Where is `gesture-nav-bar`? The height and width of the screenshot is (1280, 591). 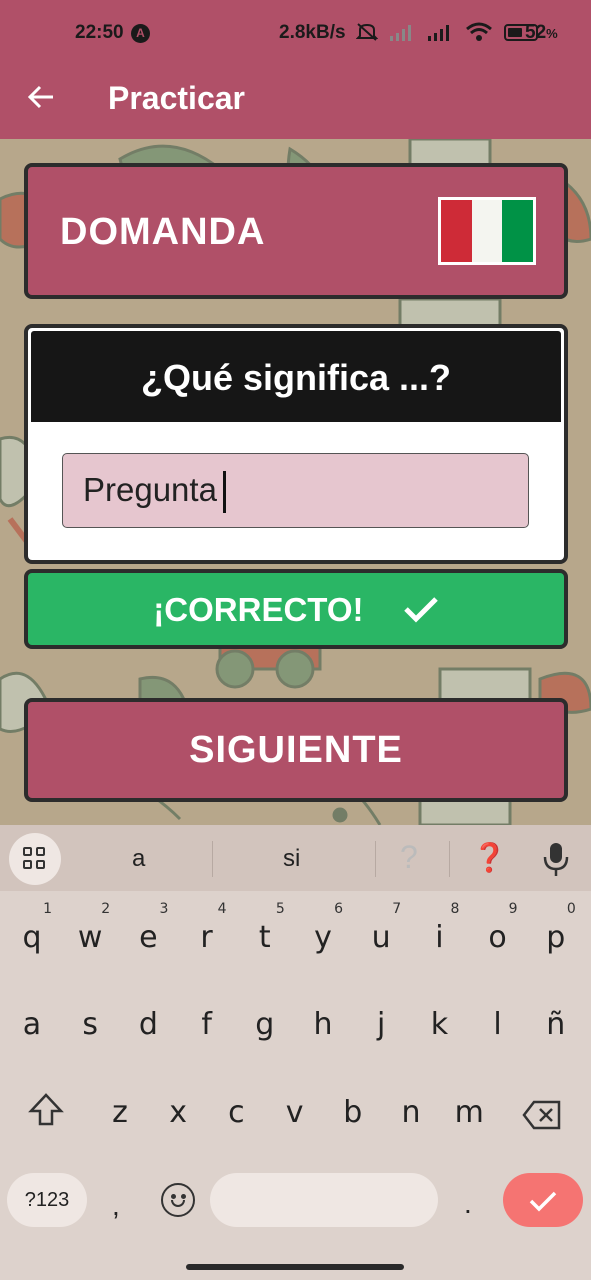 gesture-nav-bar is located at coordinates (295, 1267).